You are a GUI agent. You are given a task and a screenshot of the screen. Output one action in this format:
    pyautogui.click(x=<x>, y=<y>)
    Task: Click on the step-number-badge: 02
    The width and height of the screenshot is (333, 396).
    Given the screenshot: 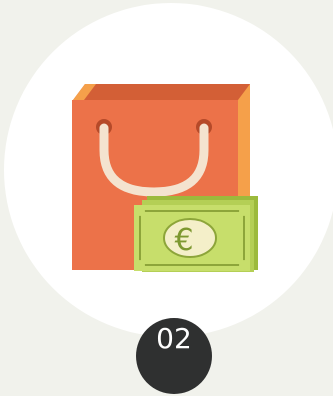 What is the action you would take?
    pyautogui.click(x=174, y=356)
    